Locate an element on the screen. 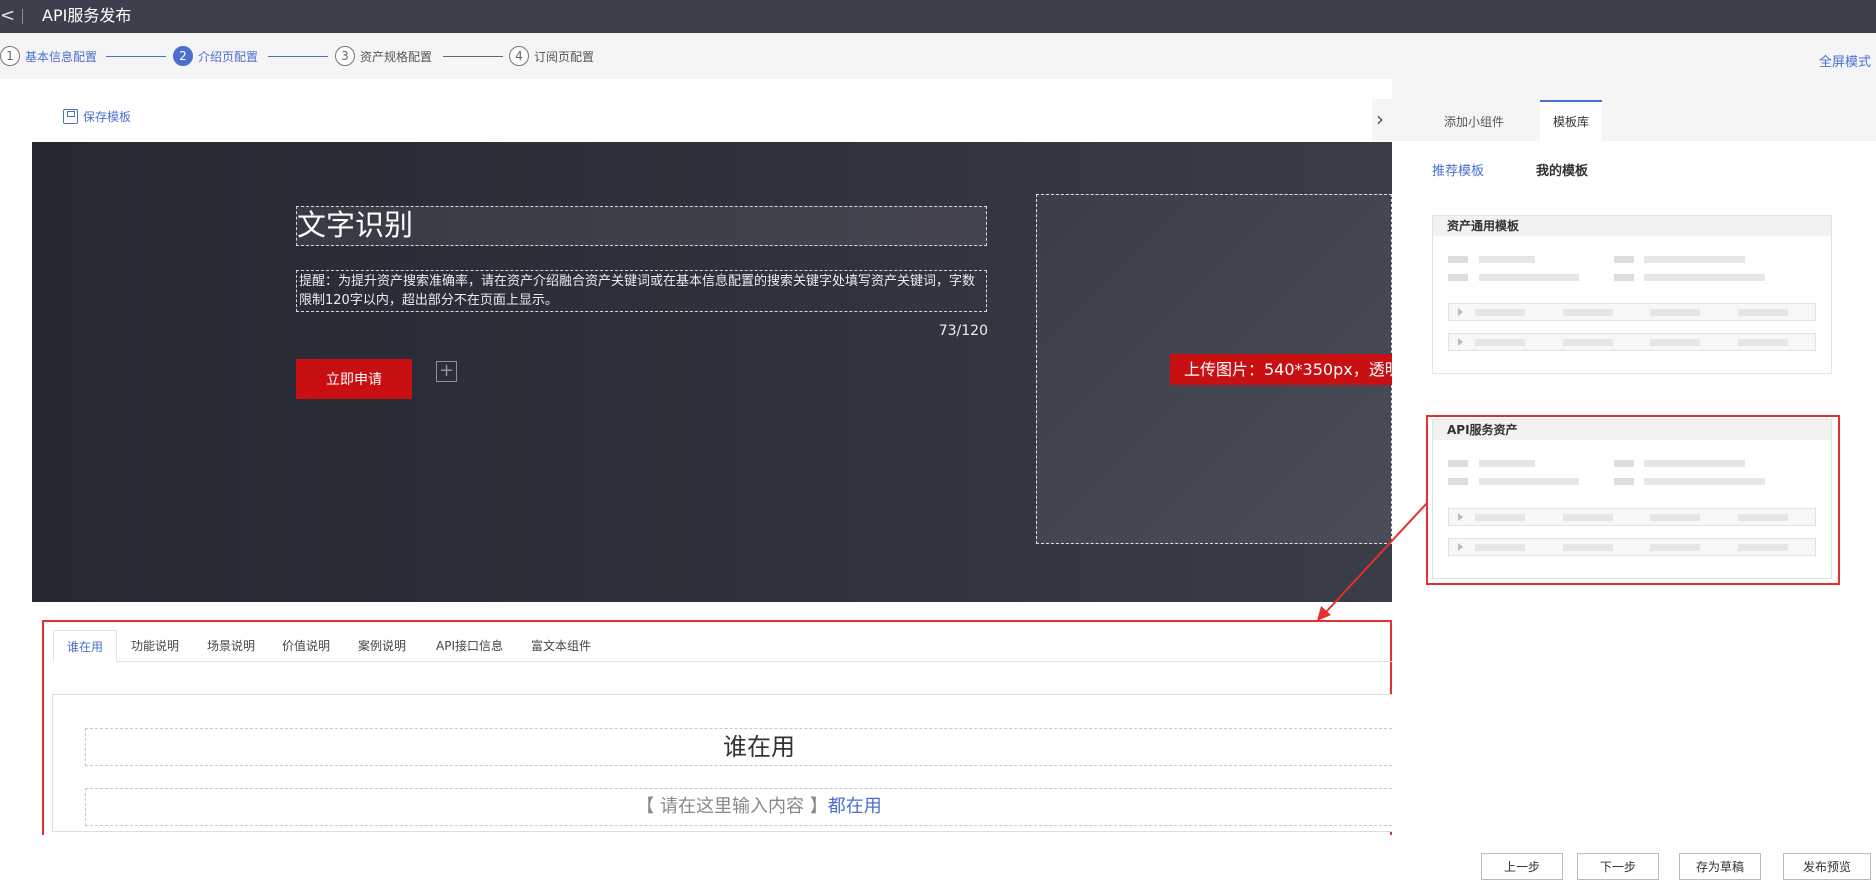  subtab-my-templates: 我的模板 is located at coordinates (1562, 169).